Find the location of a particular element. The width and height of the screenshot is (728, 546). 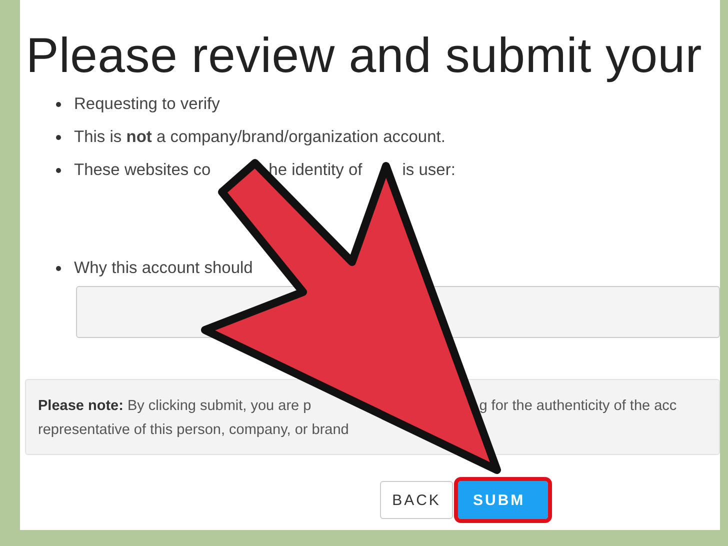

list-text: is user: is located at coordinates (429, 170).